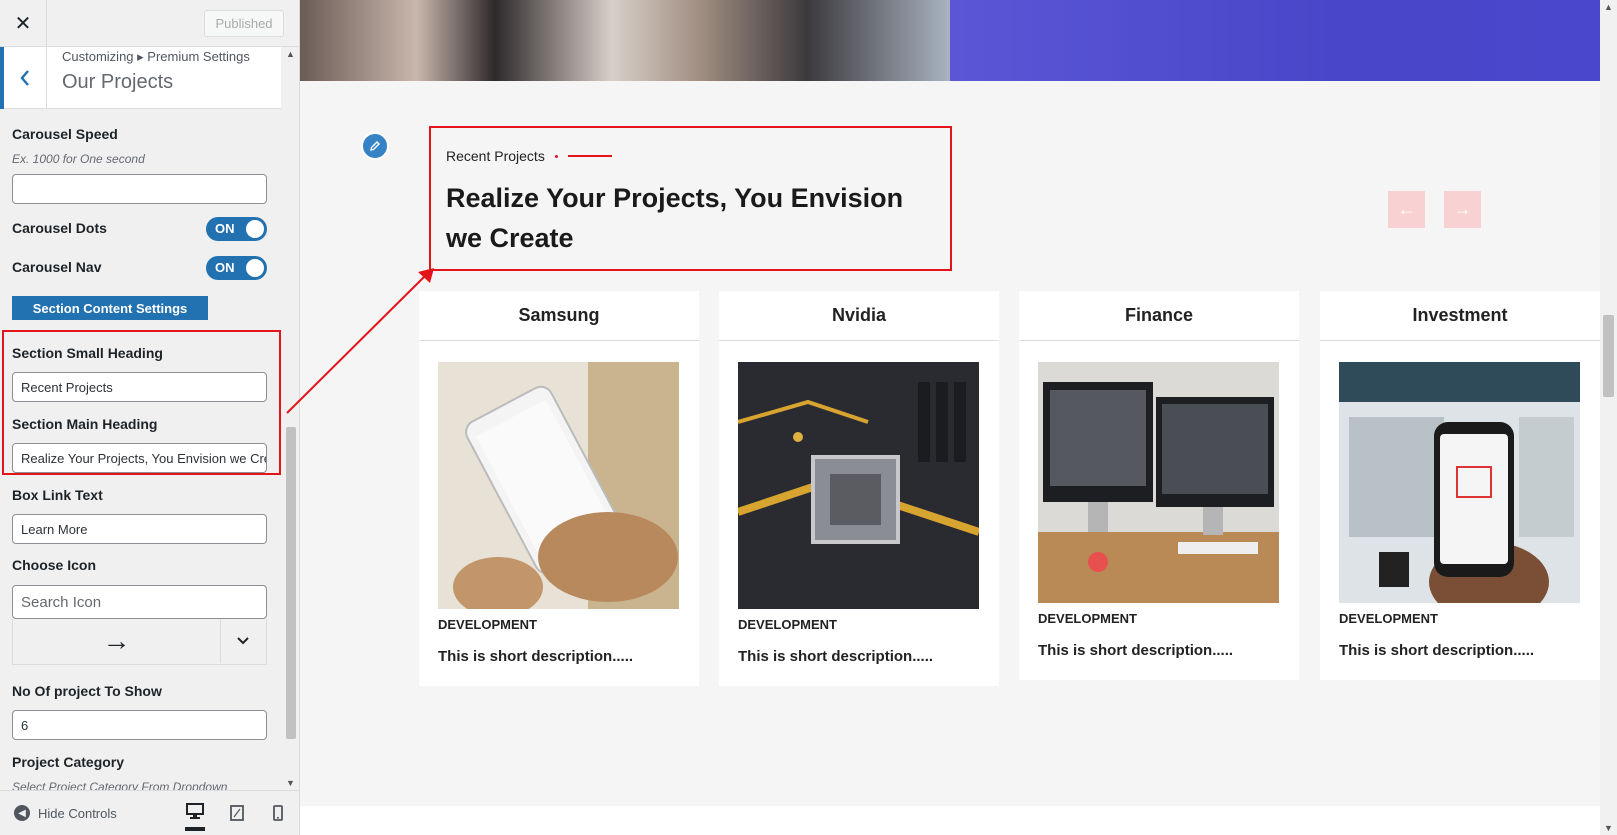 The width and height of the screenshot is (1617, 835). I want to click on chevron-down-icon, so click(243, 641).